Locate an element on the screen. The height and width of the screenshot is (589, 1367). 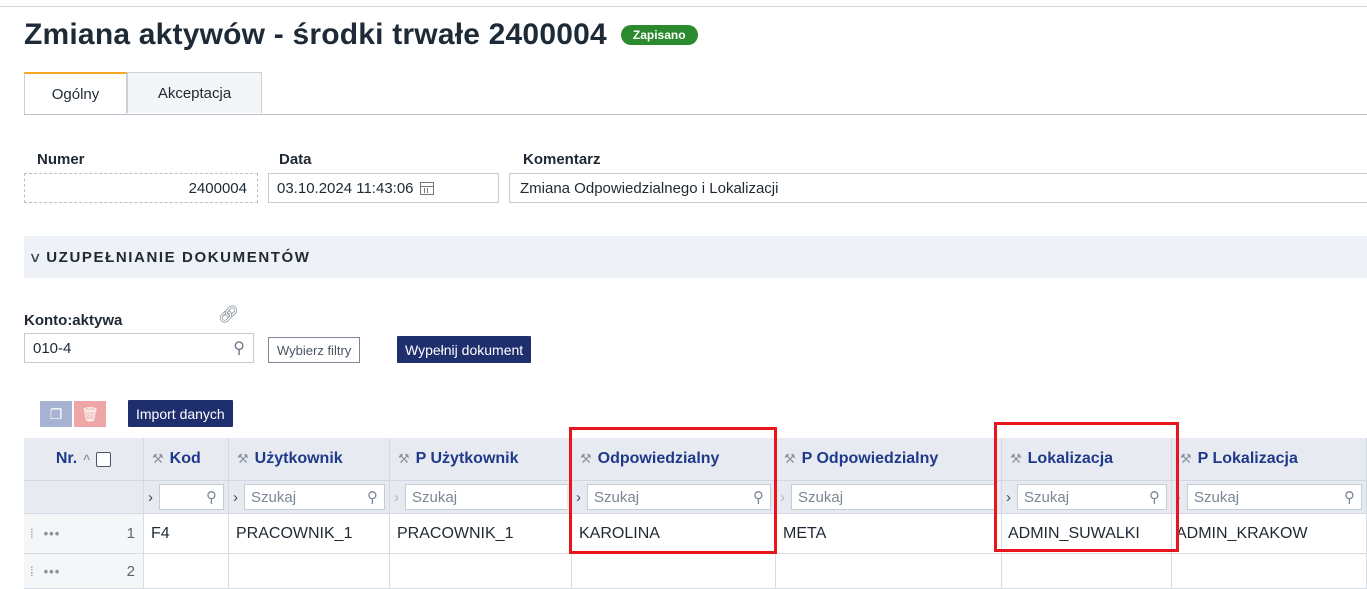
header-nr: Nr. ^ is located at coordinates (84, 459).